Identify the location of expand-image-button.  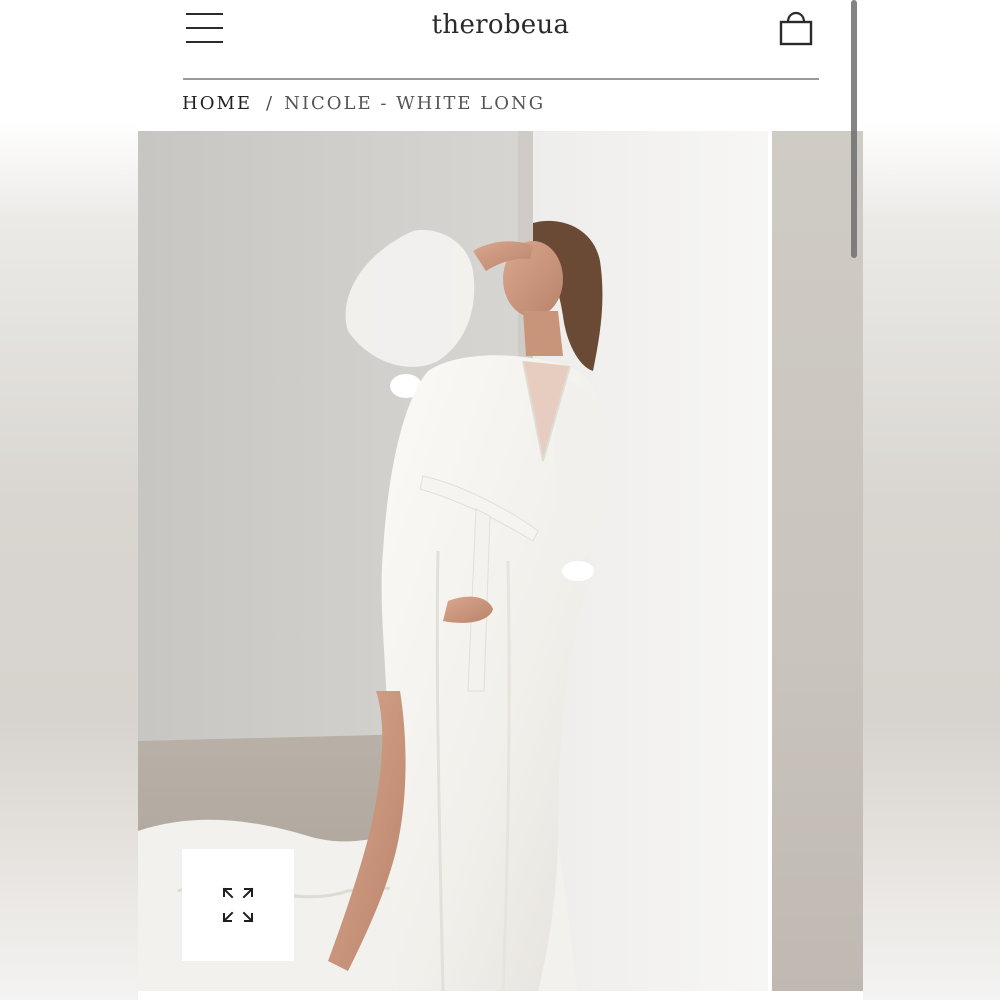
(238, 905).